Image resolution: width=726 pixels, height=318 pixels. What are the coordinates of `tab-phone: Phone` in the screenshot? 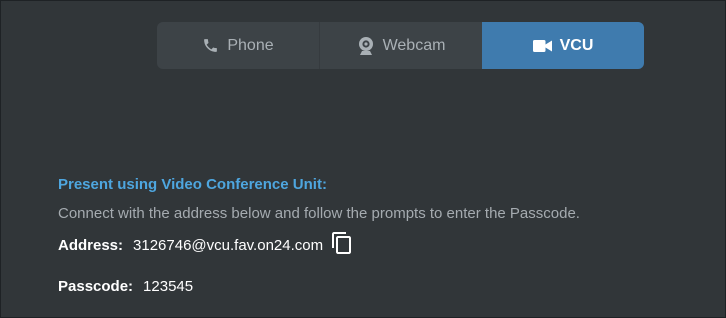 It's located at (238, 45).